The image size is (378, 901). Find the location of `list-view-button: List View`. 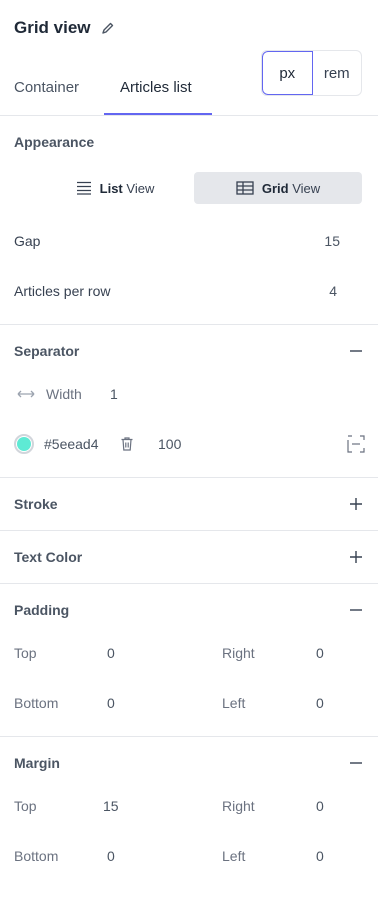

list-view-button: List View is located at coordinates (115, 188).